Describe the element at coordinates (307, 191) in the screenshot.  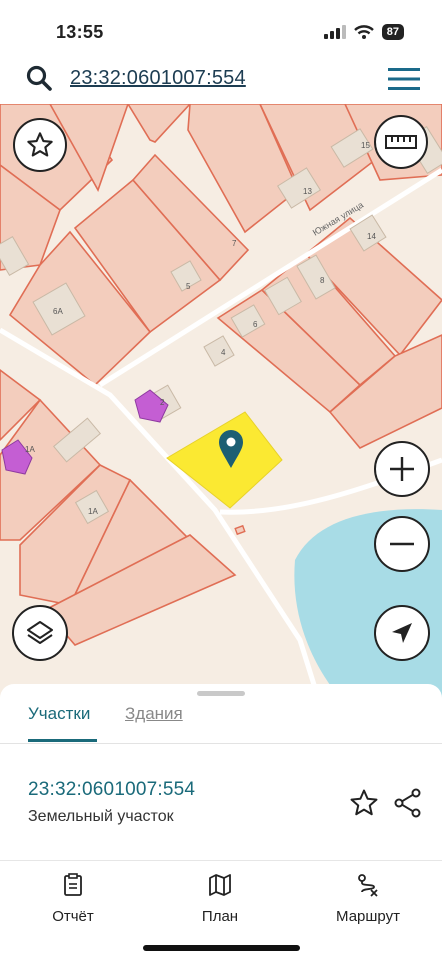
I see `parcel-label: 13` at that location.